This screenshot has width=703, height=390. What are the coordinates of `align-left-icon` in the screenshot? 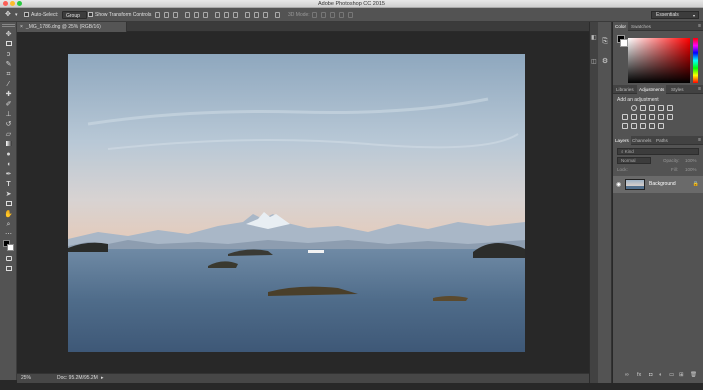 It's located at (187, 15).